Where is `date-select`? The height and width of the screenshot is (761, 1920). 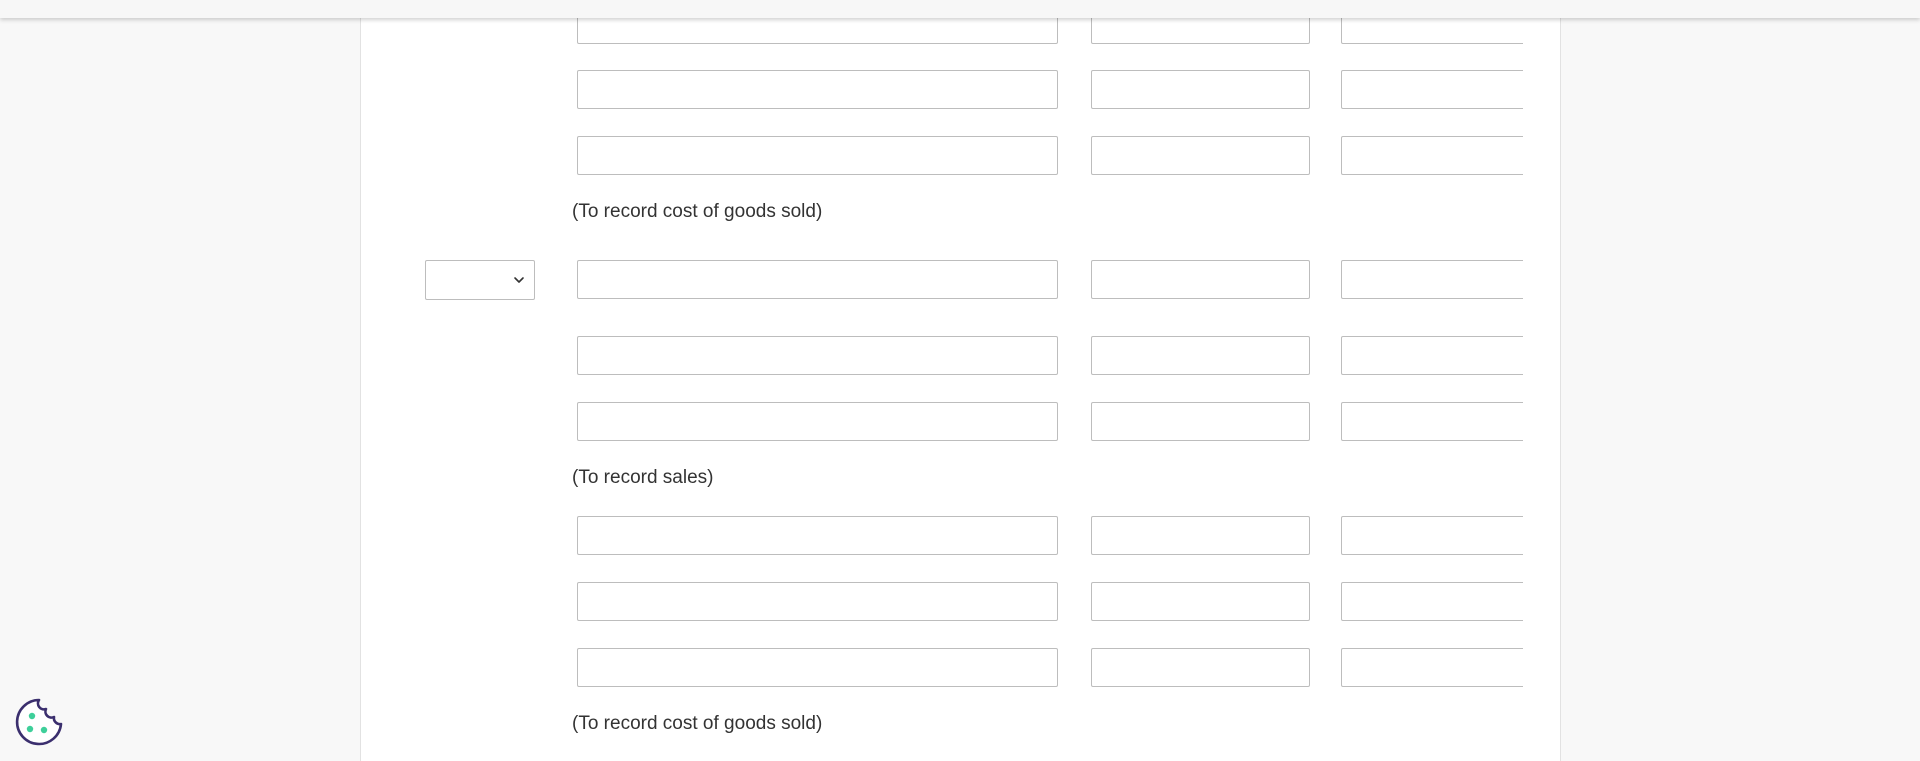
date-select is located at coordinates (480, 280).